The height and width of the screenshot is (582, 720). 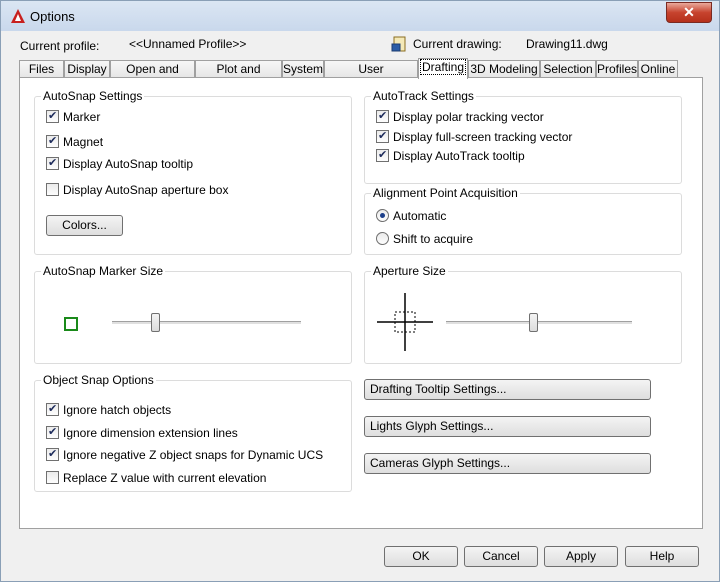 I want to click on replace-z-label: Replace Z value with current elevation, so click(x=165, y=478).